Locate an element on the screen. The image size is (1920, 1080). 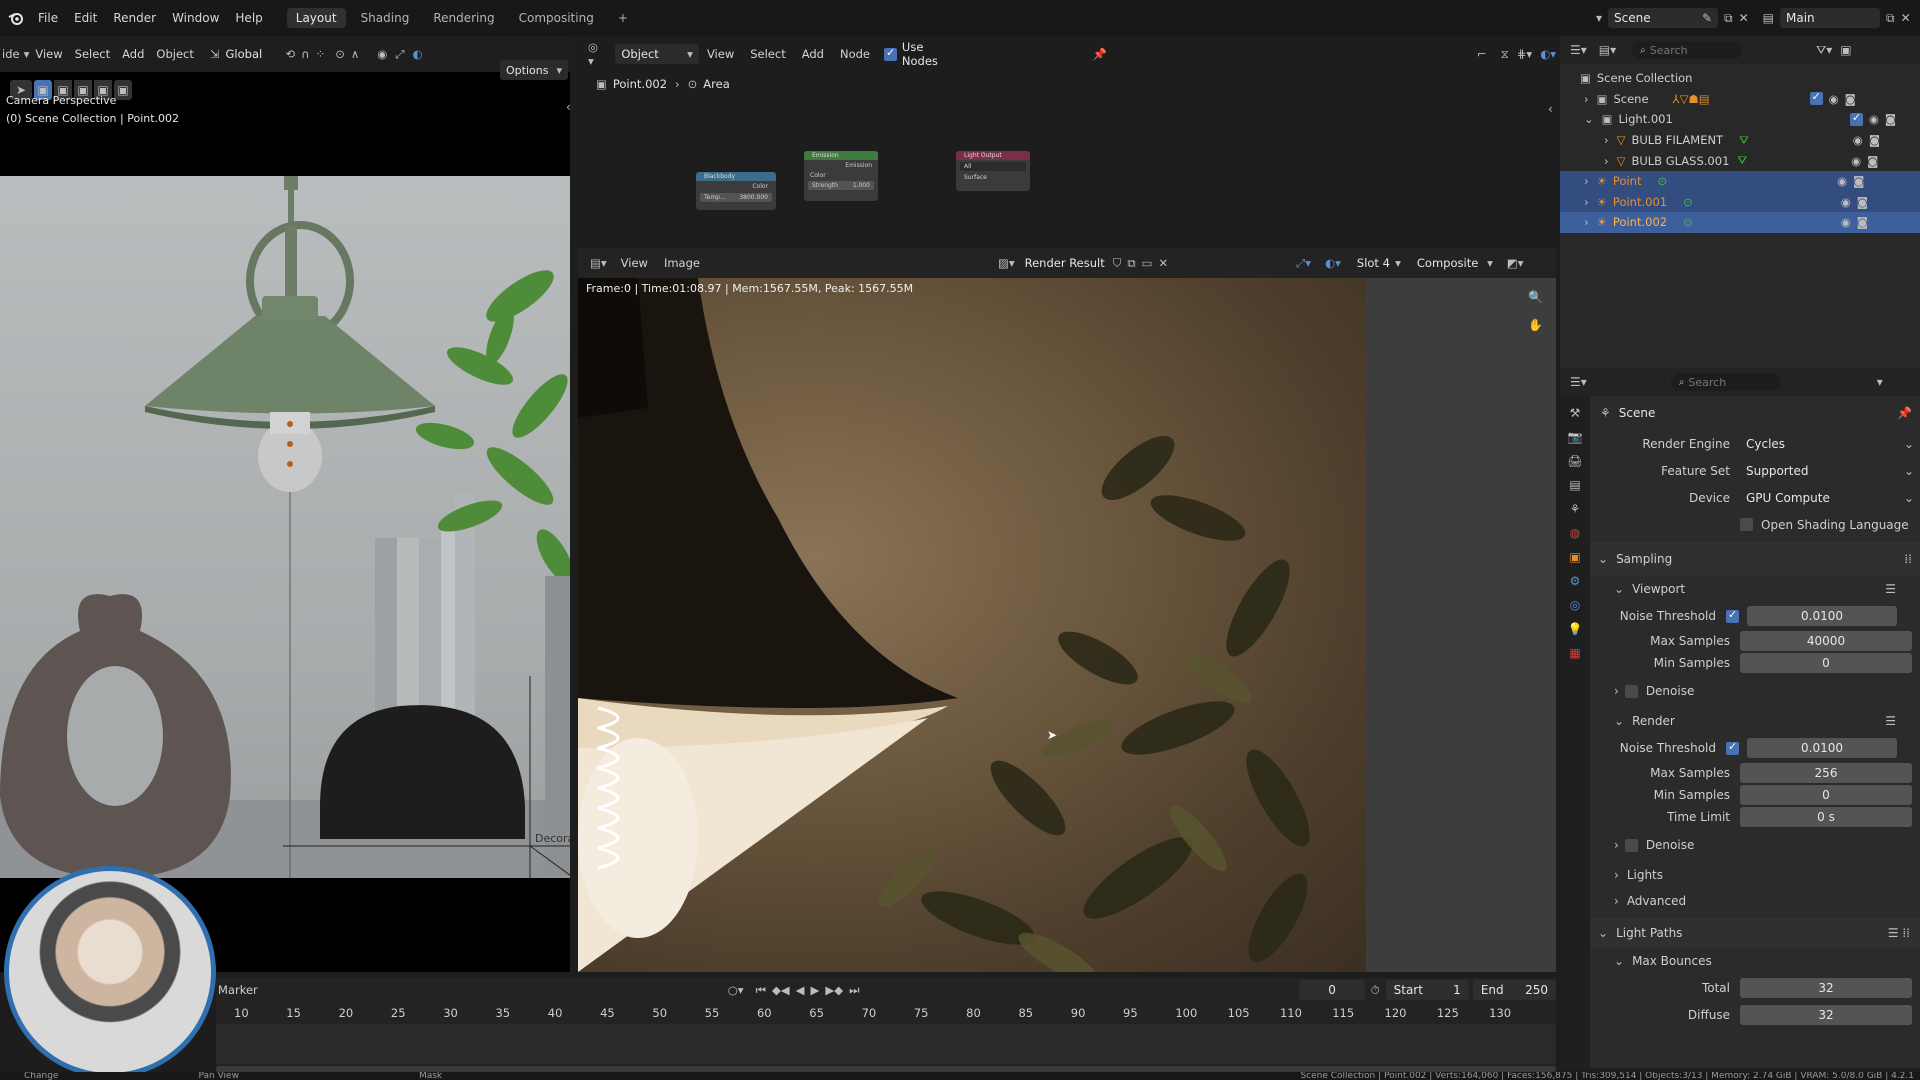
jump-start-icon: ⏮ is located at coordinates (761, 990).